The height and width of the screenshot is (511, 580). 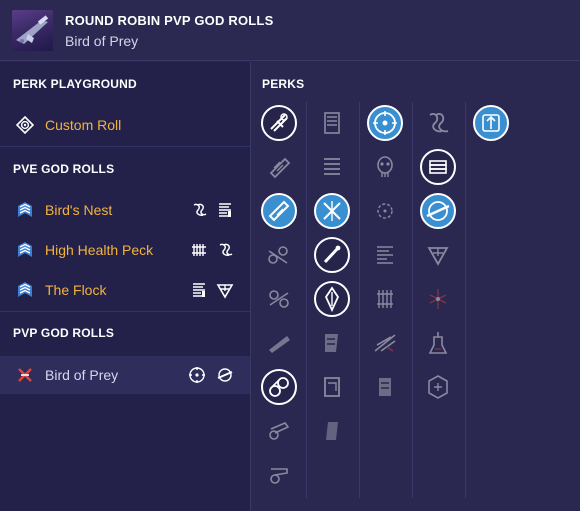 I want to click on target-perk-icon, so click(x=385, y=211).